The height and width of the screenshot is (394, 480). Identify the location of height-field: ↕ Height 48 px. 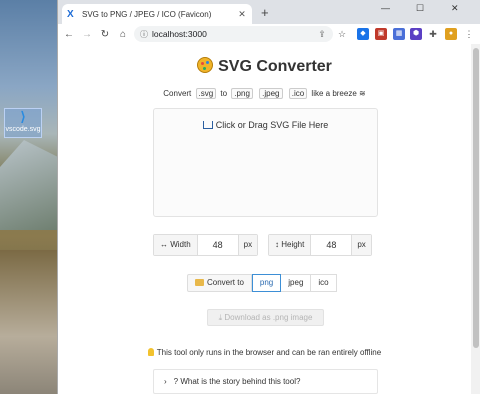
(320, 245).